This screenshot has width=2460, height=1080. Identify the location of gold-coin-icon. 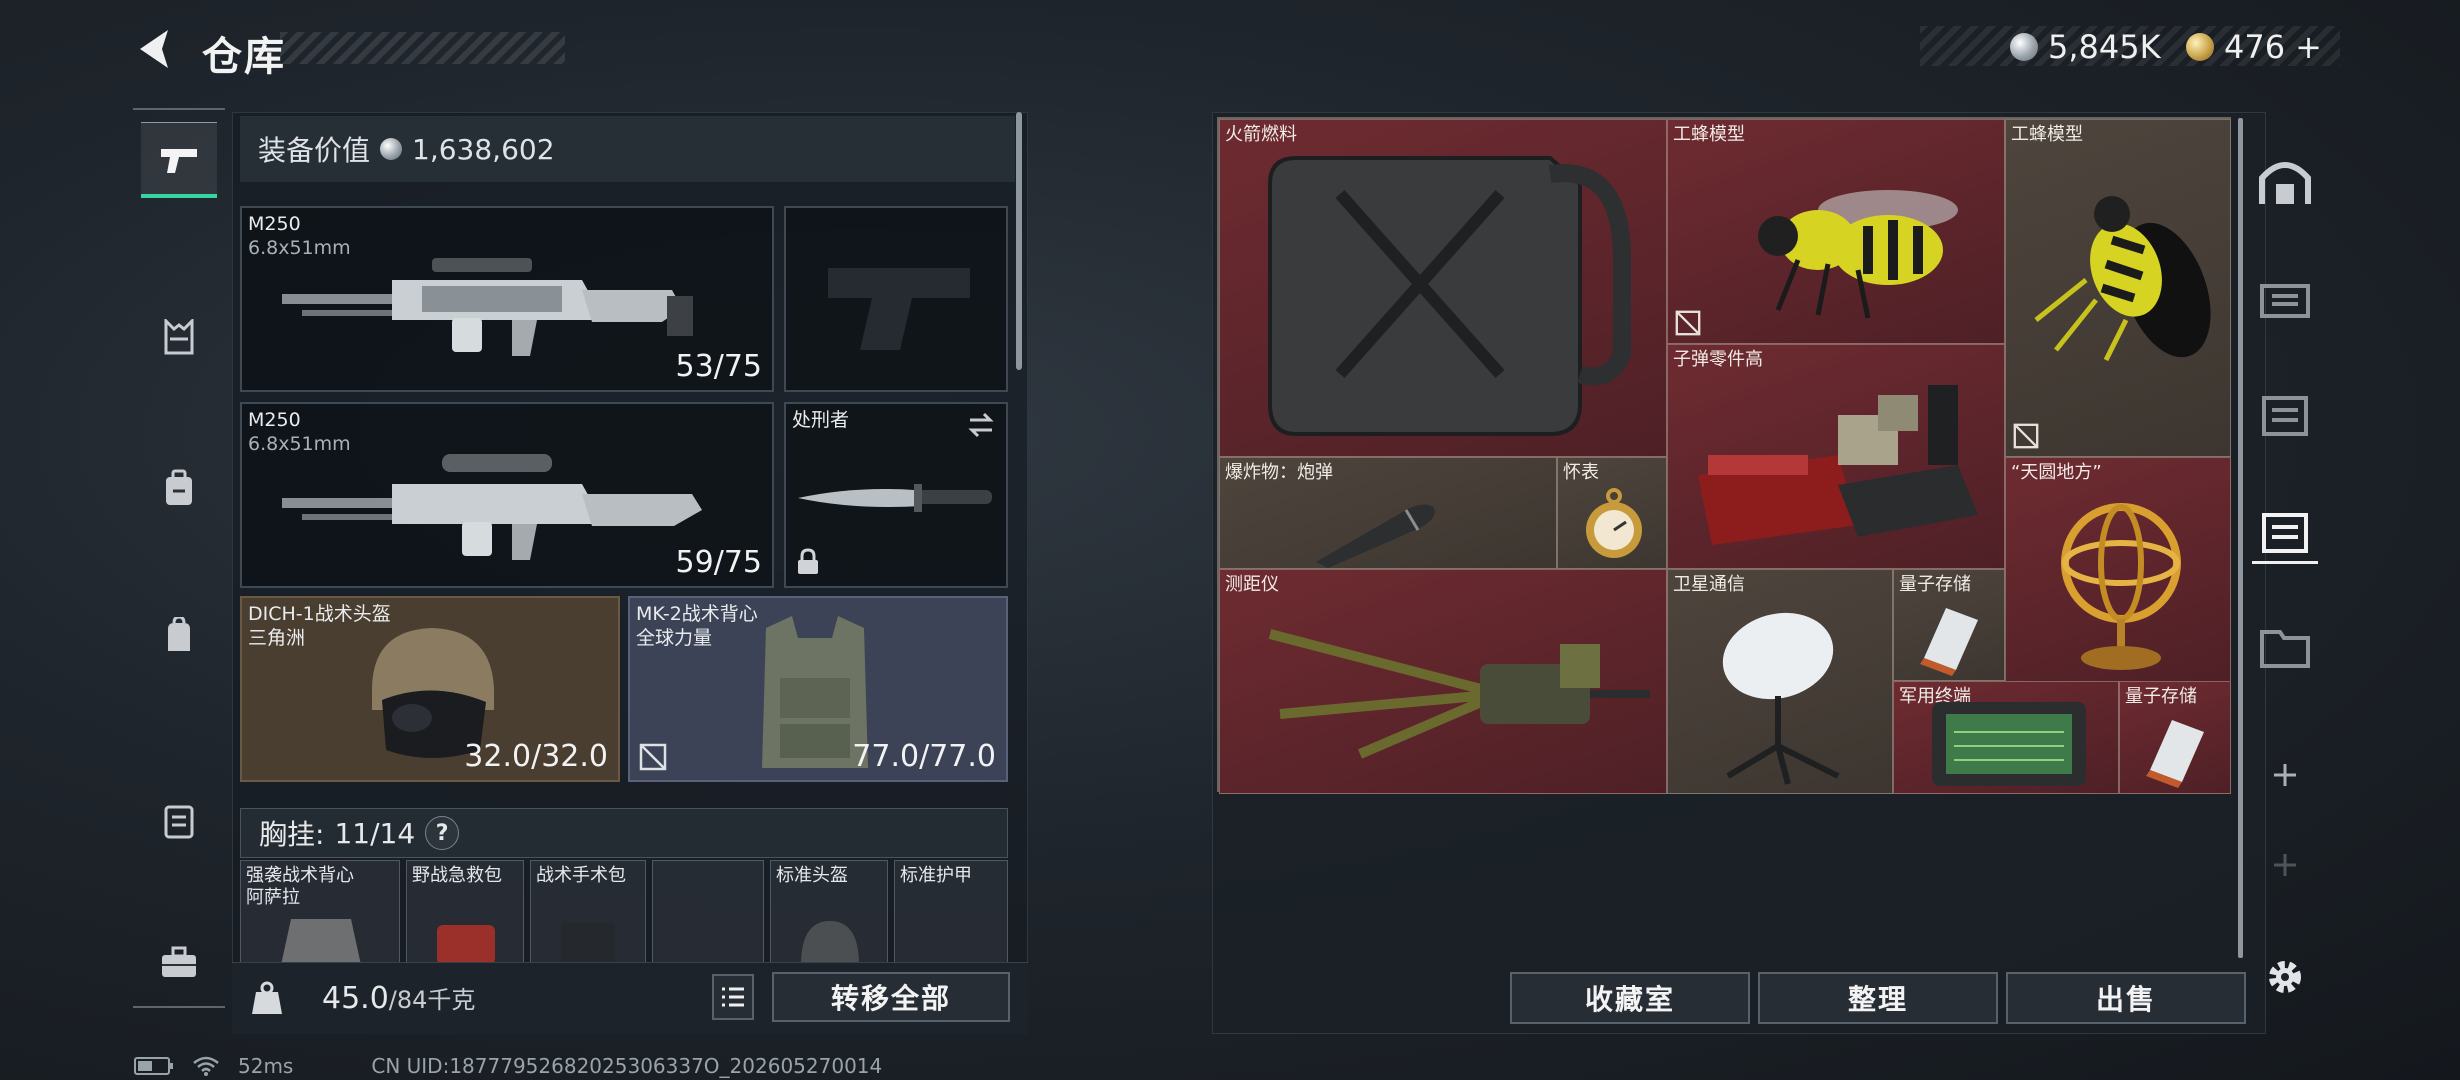
(2200, 47).